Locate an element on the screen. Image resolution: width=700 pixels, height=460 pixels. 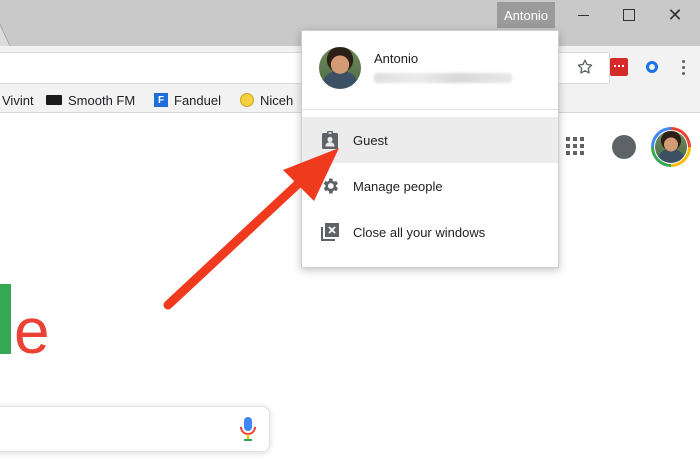
maximize-icon is located at coordinates (629, 15).